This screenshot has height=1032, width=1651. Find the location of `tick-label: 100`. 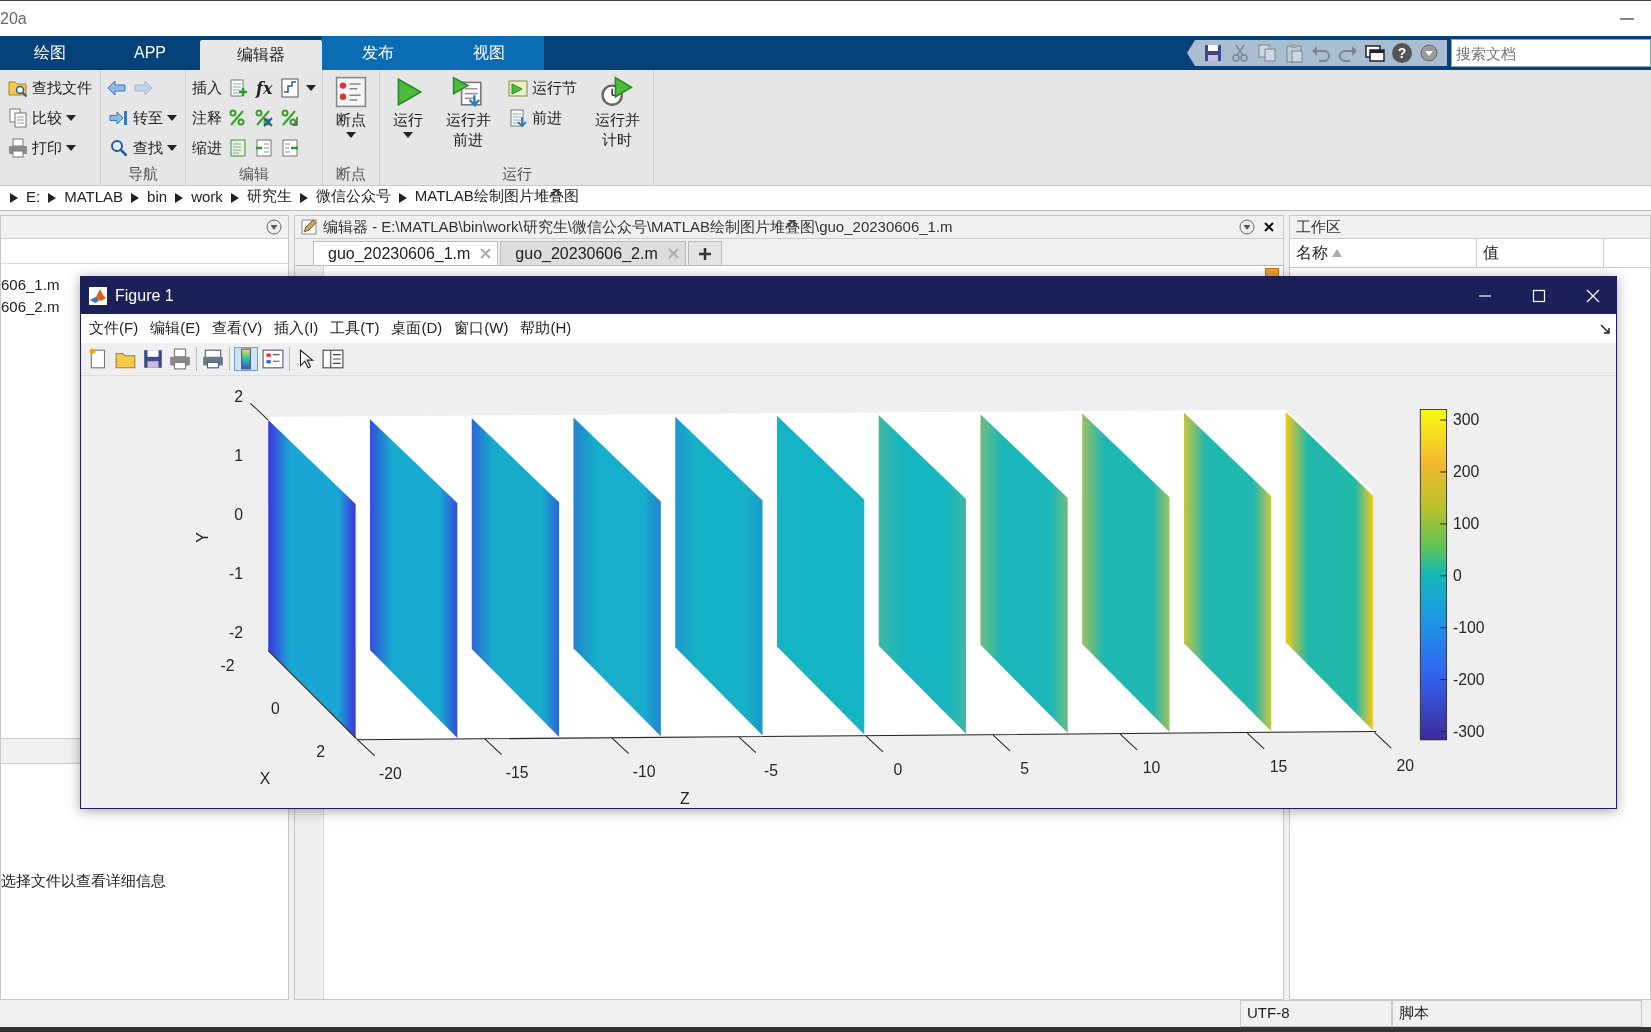

tick-label: 100 is located at coordinates (1466, 524).